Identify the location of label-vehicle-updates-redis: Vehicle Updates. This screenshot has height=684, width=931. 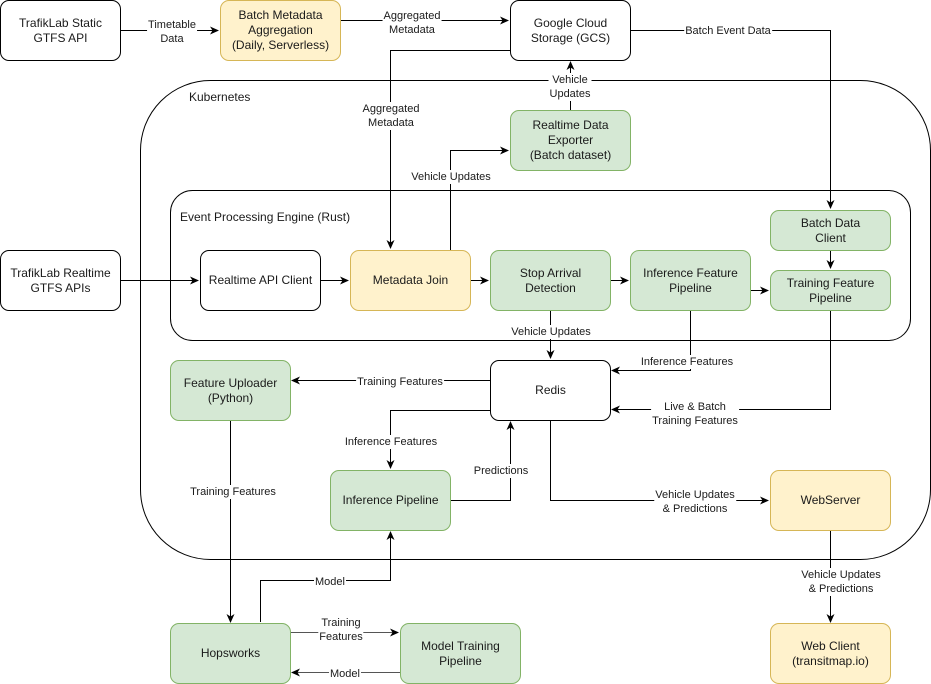
(551, 332).